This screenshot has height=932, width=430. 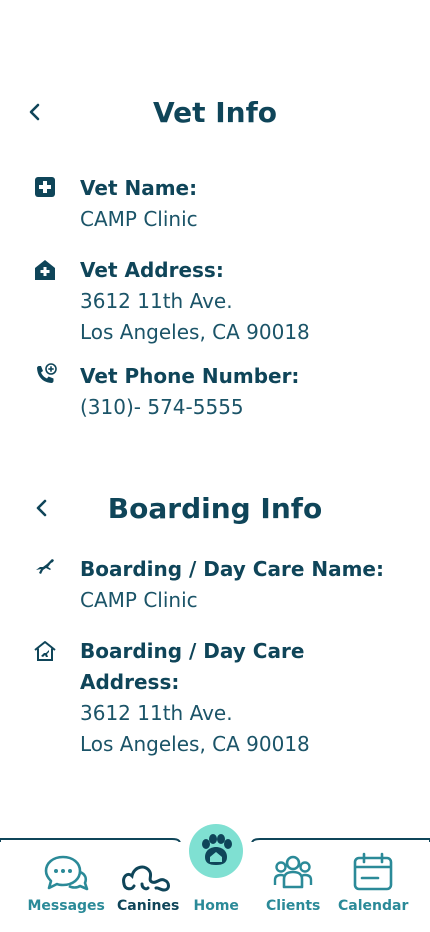 I want to click on chat-icon, so click(x=66, y=873).